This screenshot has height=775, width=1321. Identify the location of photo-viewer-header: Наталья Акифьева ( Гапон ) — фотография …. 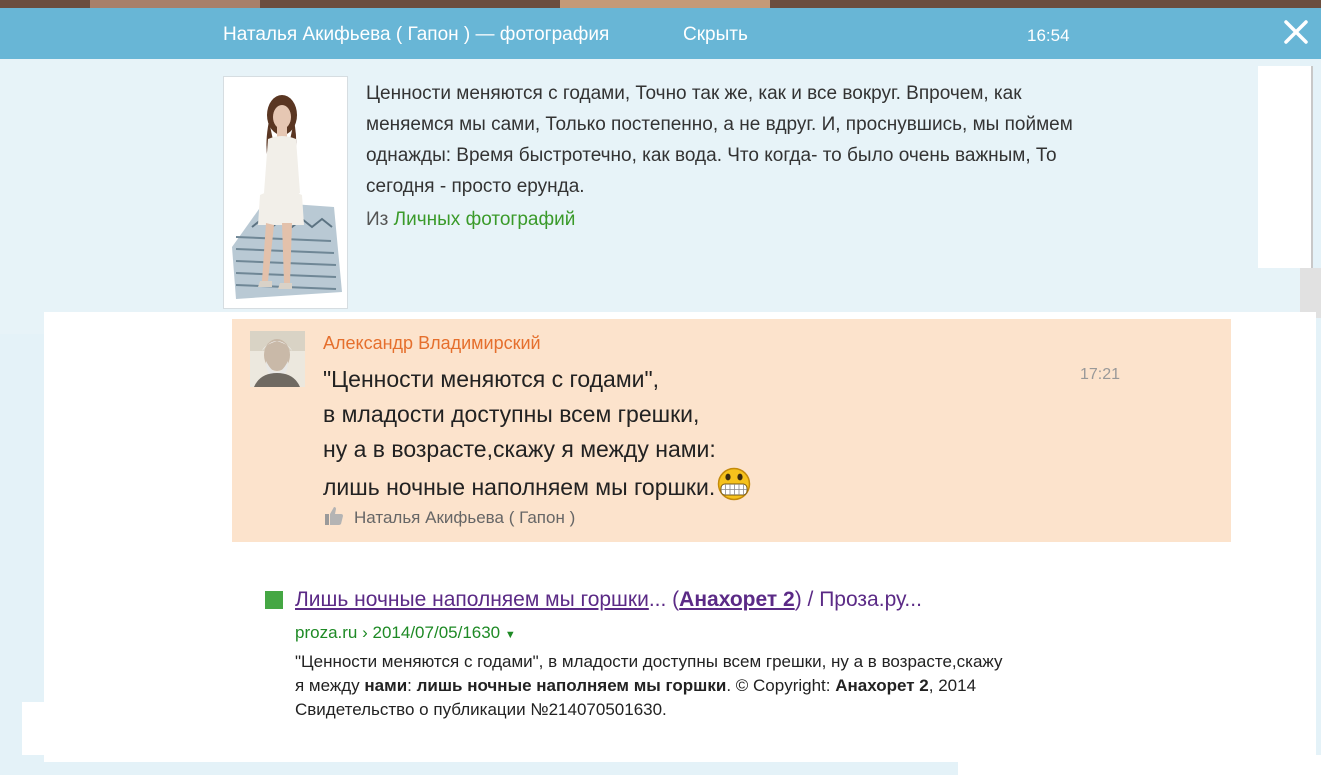
(660, 33).